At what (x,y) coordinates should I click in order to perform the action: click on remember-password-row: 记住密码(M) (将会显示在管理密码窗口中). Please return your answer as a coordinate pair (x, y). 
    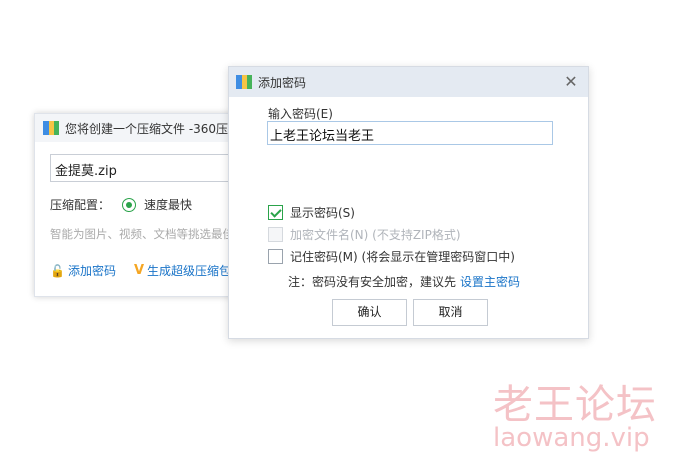
    Looking at the image, I should click on (391, 256).